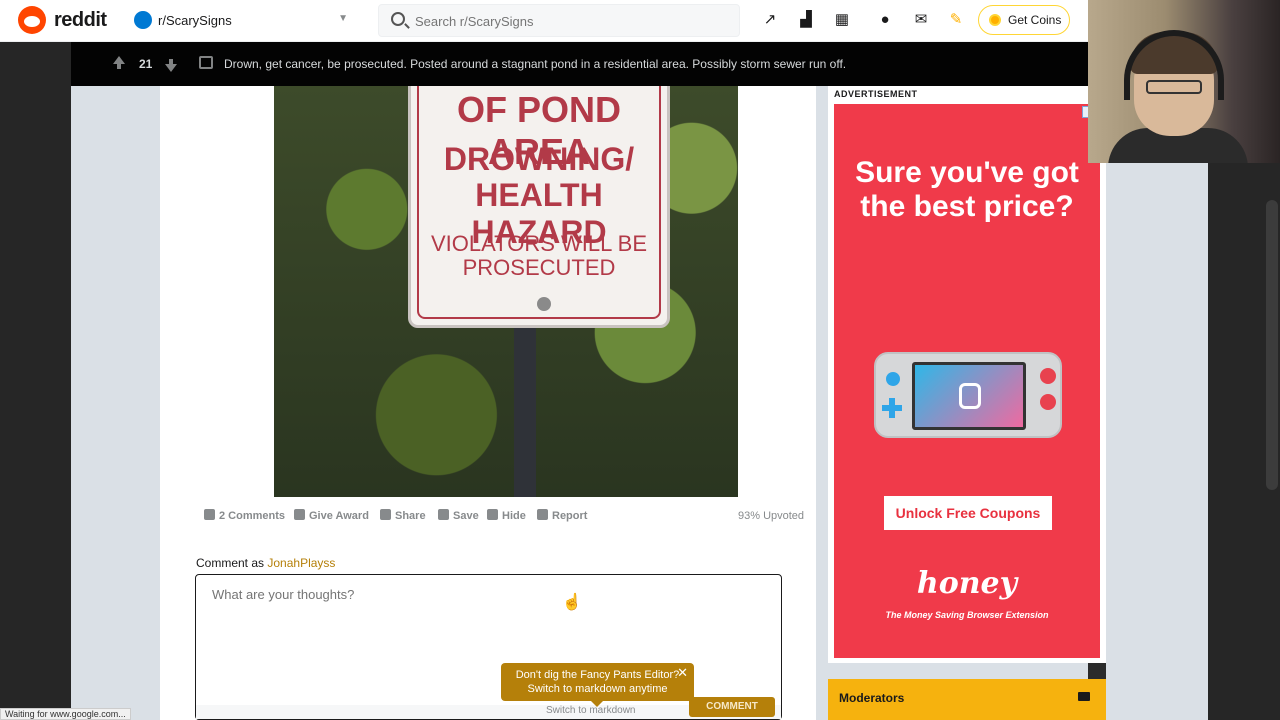  What do you see at coordinates (35, 381) in the screenshot?
I see `left-feed-rail` at bounding box center [35, 381].